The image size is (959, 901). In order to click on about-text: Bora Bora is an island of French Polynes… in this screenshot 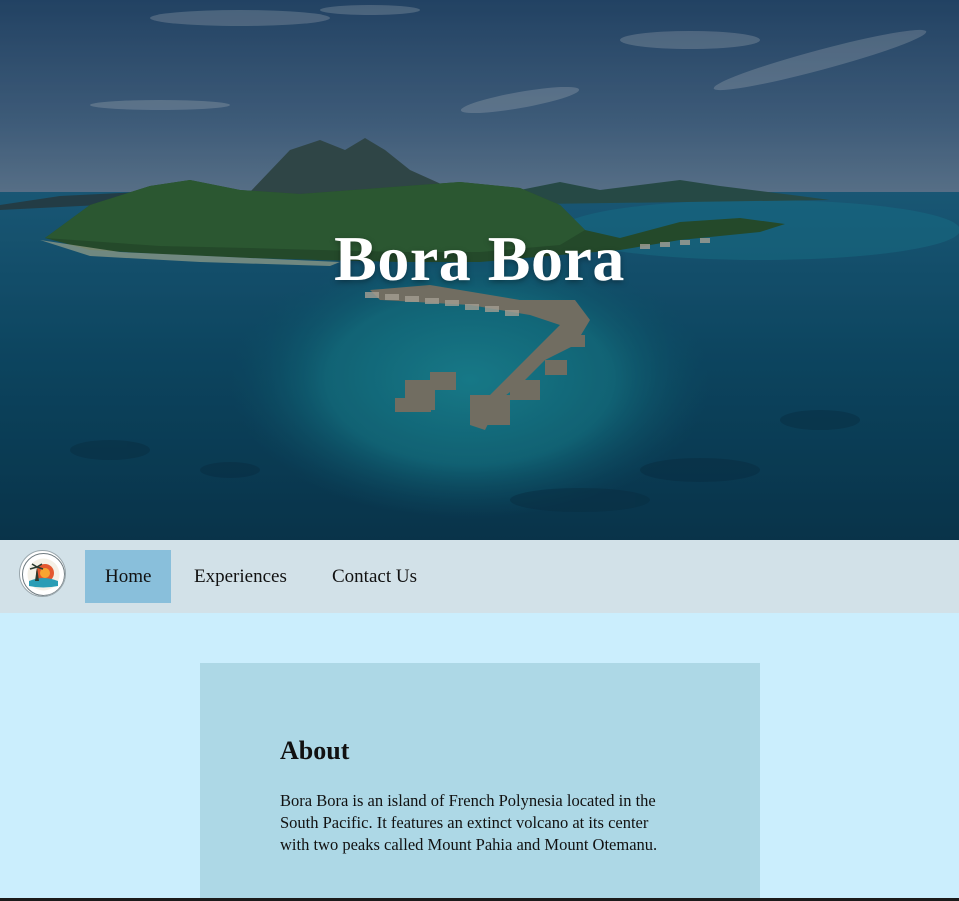, I will do `click(469, 822)`.